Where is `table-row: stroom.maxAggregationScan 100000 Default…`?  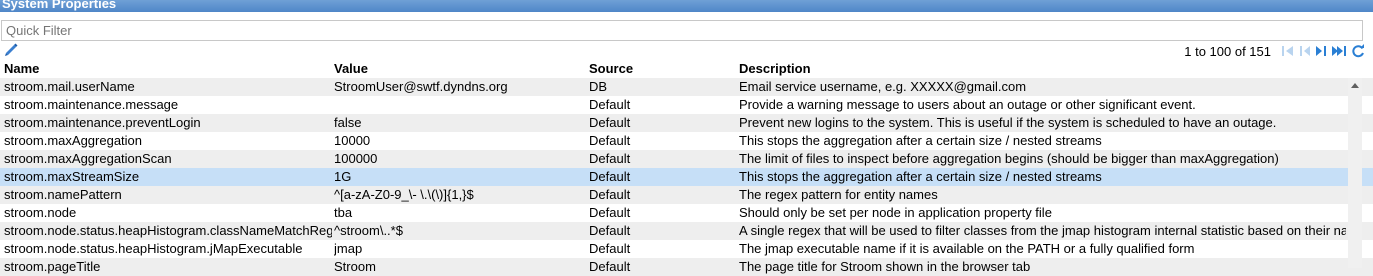
table-row: stroom.maxAggregationScan 100000 Default… is located at coordinates (686, 159).